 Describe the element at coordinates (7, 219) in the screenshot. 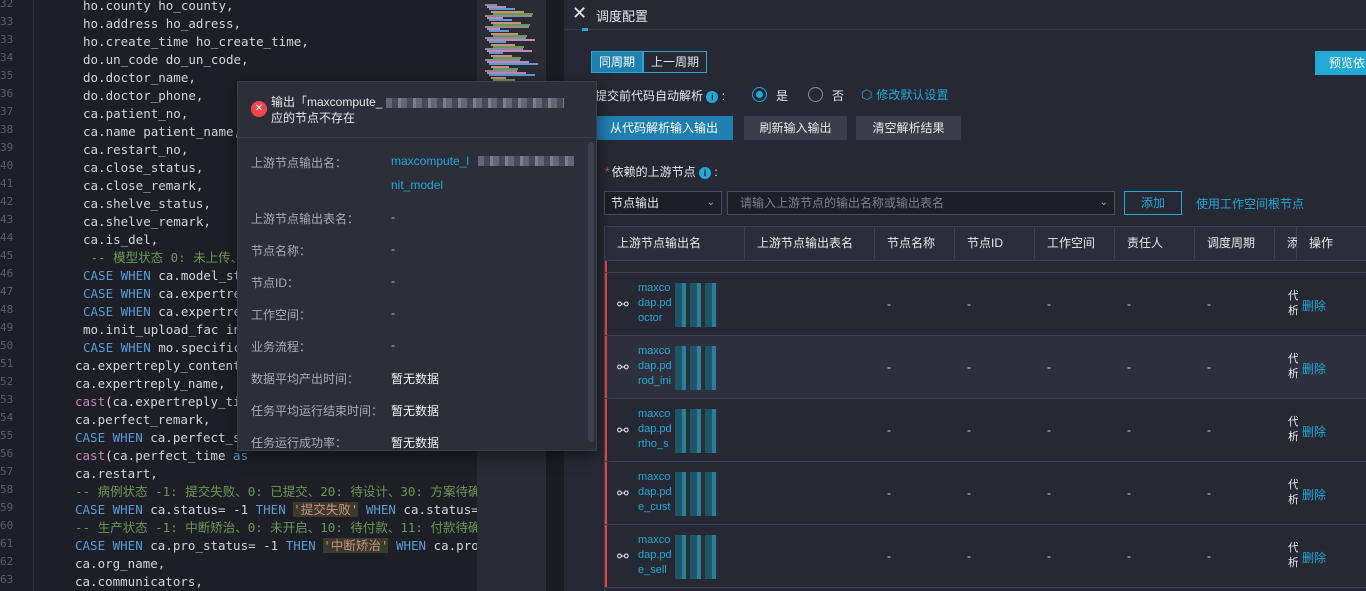

I see `line-number: 43` at that location.